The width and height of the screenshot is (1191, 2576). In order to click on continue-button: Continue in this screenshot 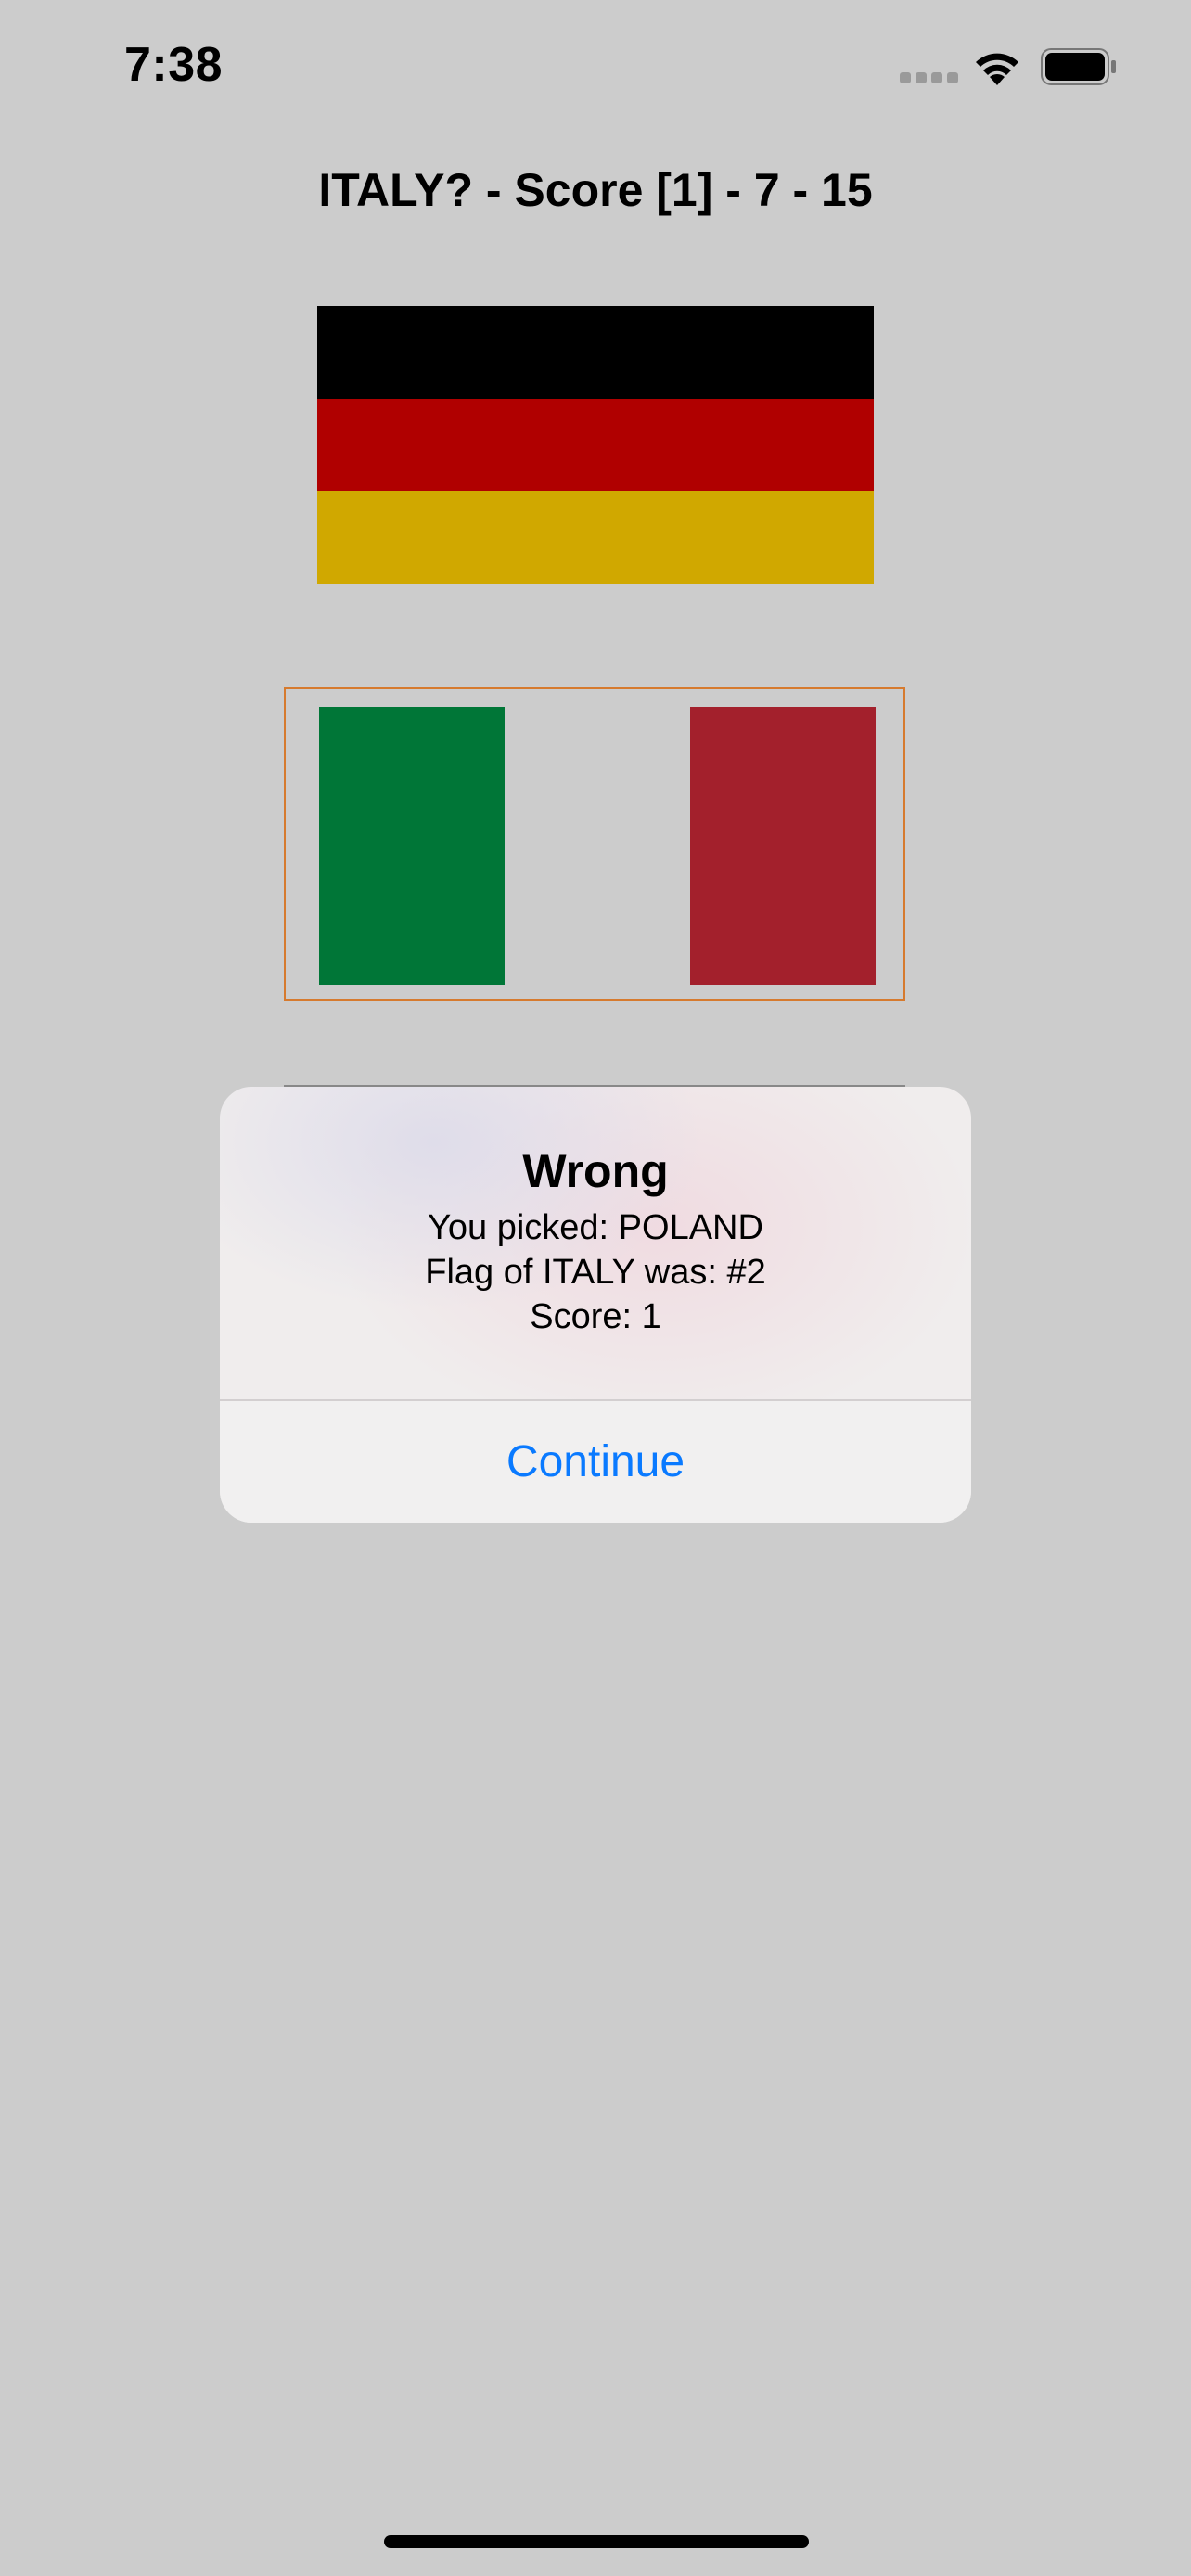, I will do `click(595, 1462)`.